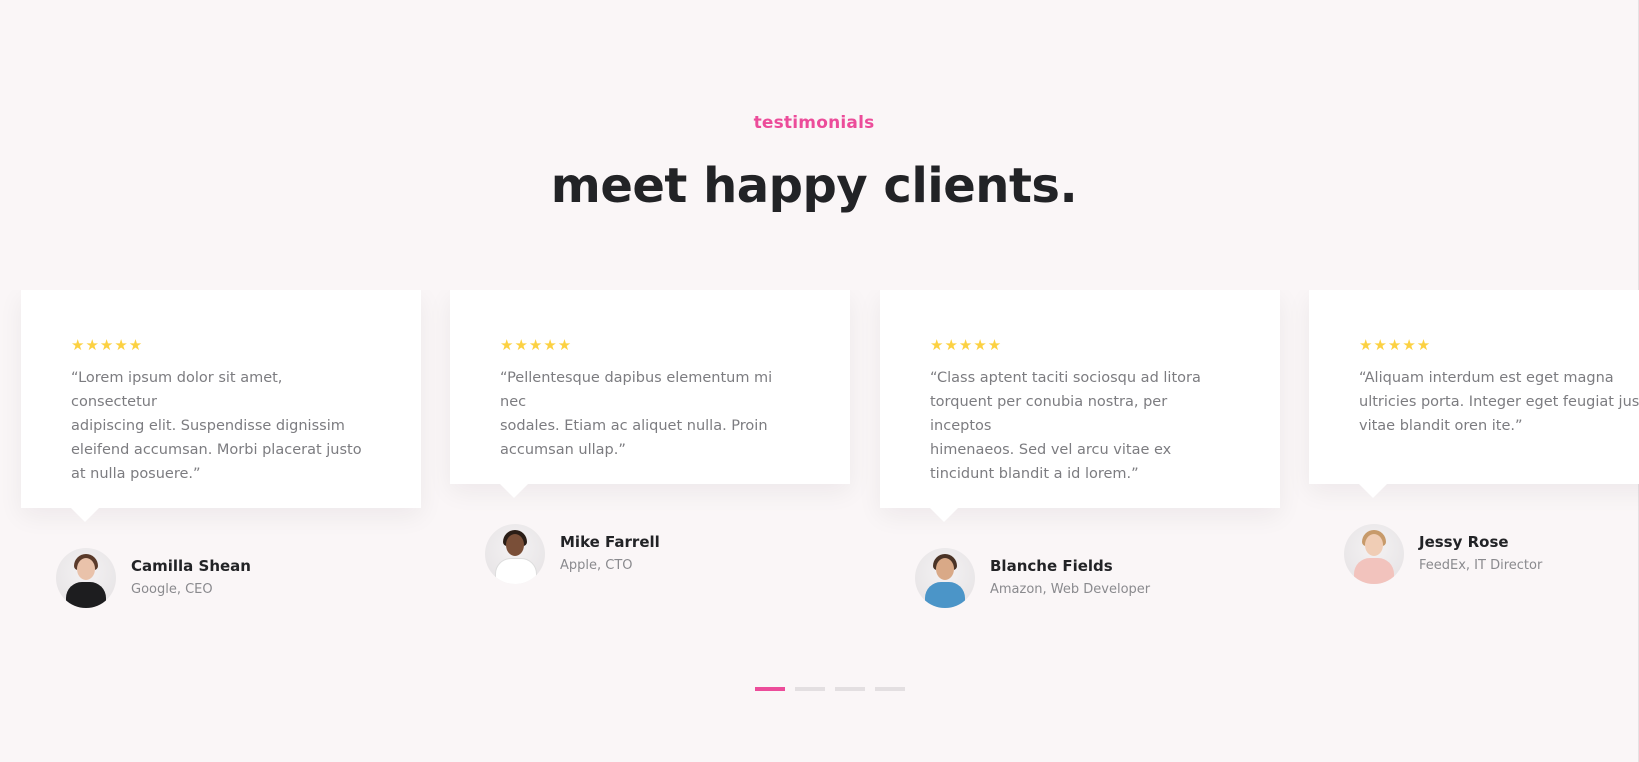 This screenshot has height=762, width=1639. What do you see at coordinates (1051, 566) in the screenshot?
I see `author-name: Blanche Fields` at bounding box center [1051, 566].